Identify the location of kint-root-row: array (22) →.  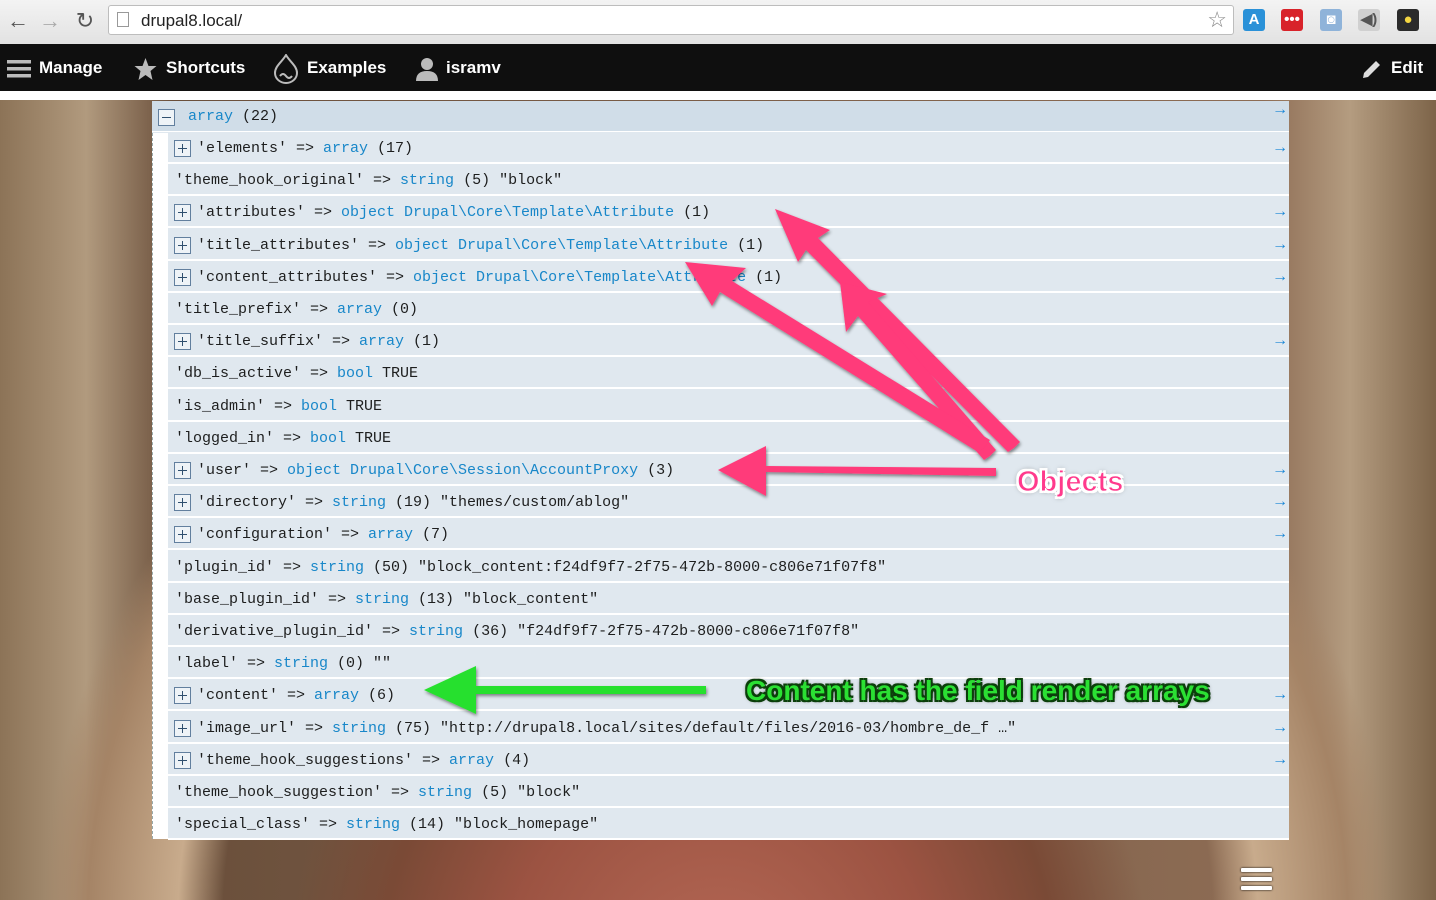
(720, 116).